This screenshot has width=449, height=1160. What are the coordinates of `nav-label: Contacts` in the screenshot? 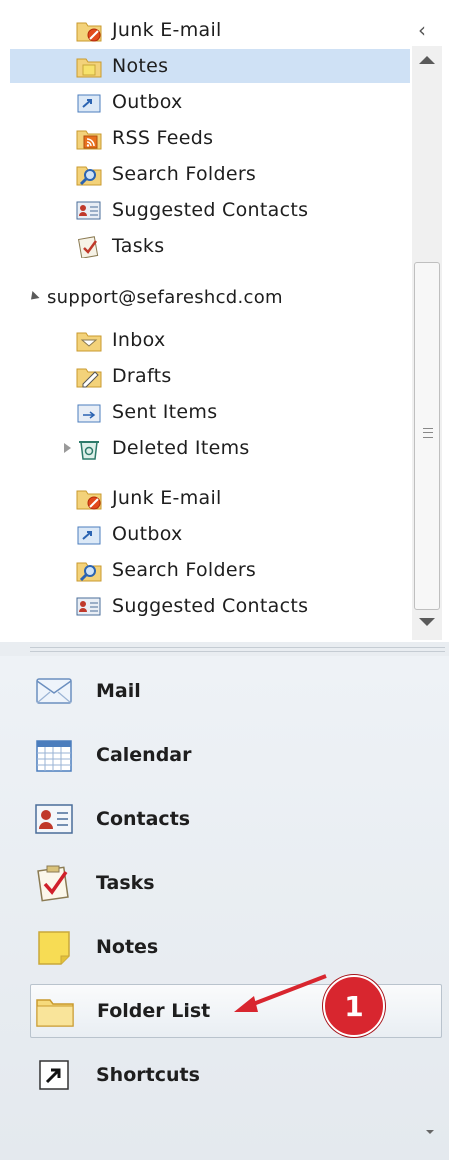 It's located at (143, 819).